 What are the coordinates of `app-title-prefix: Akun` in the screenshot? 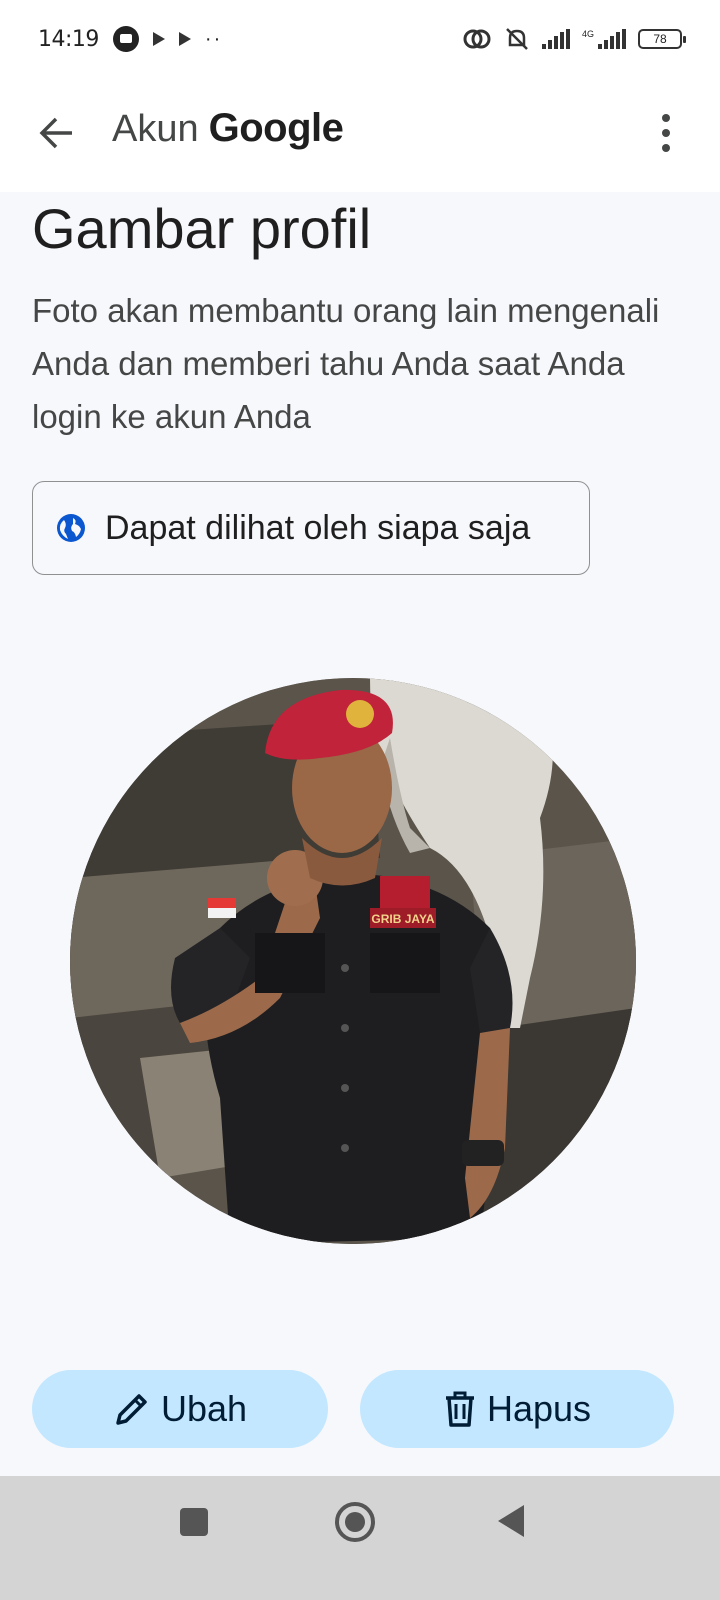 It's located at (155, 129).